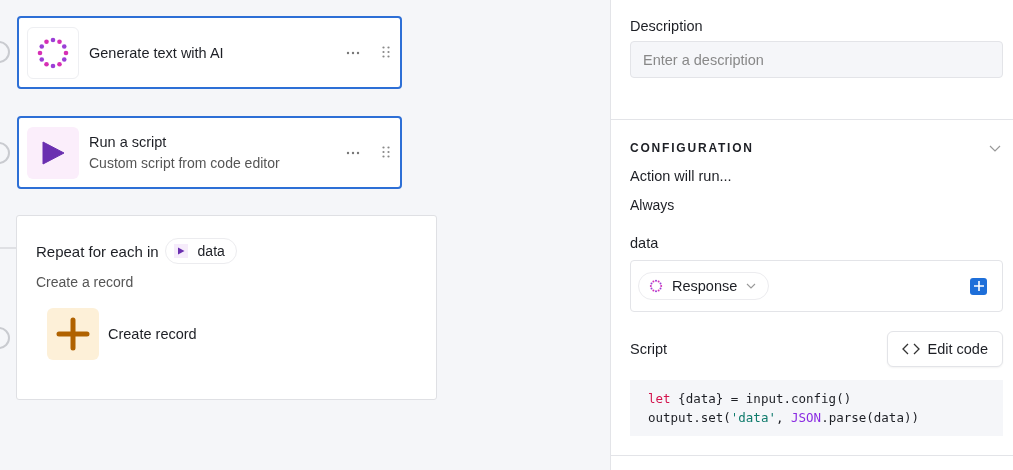 This screenshot has width=1013, height=470. What do you see at coordinates (645, 243) in the screenshot?
I see `field-label: data` at bounding box center [645, 243].